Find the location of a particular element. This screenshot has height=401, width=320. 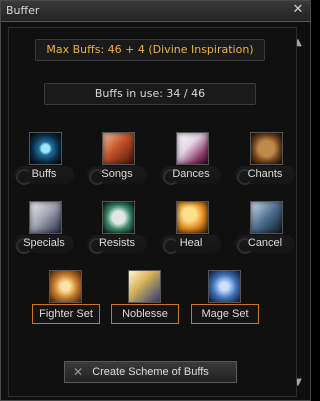

noblesse-button: Noblesse is located at coordinates (145, 314).